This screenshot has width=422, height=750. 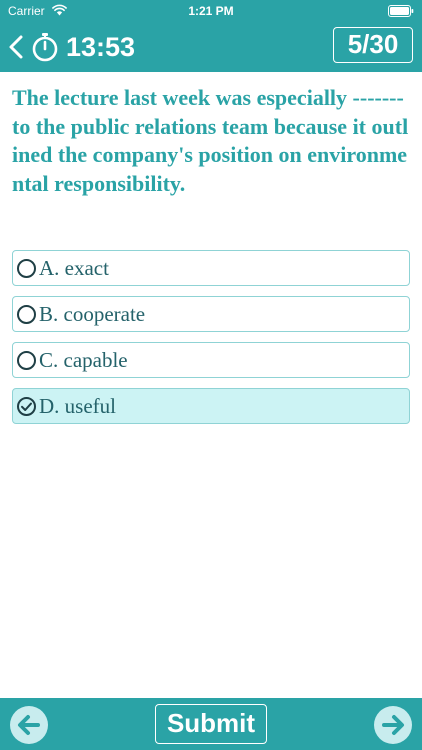 I want to click on next-question-button, so click(x=393, y=725).